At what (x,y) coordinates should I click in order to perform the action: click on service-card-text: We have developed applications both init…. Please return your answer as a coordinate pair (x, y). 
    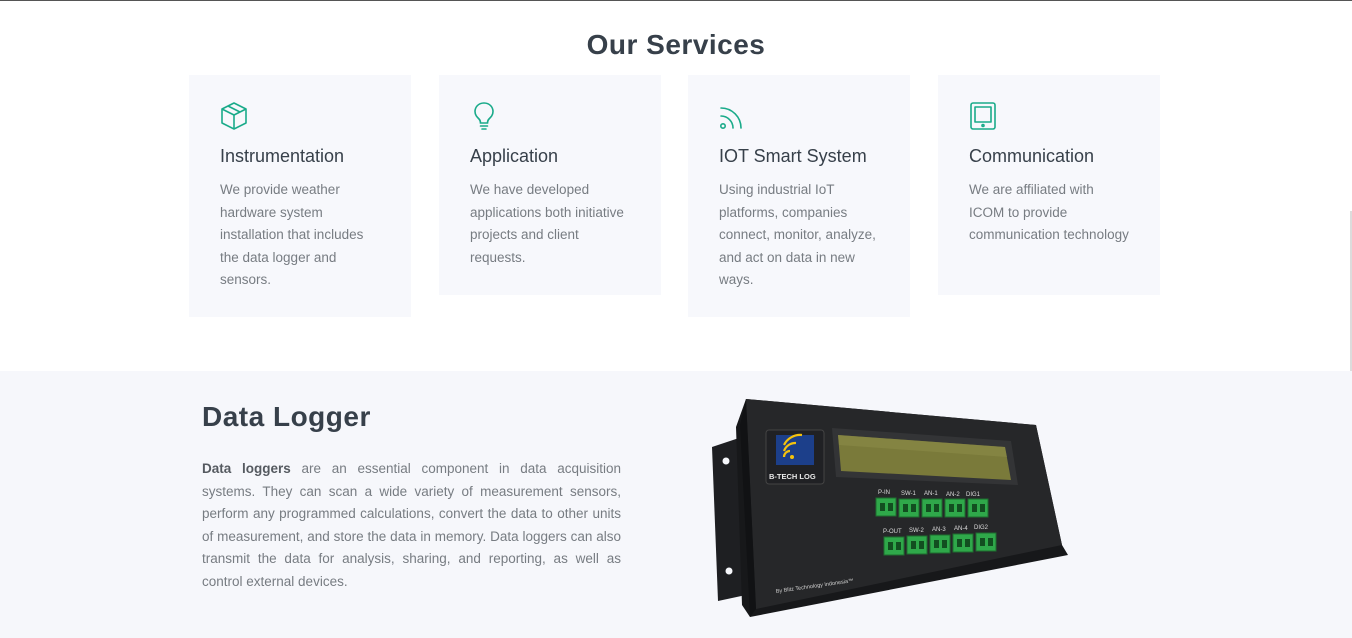
    Looking at the image, I should click on (547, 223).